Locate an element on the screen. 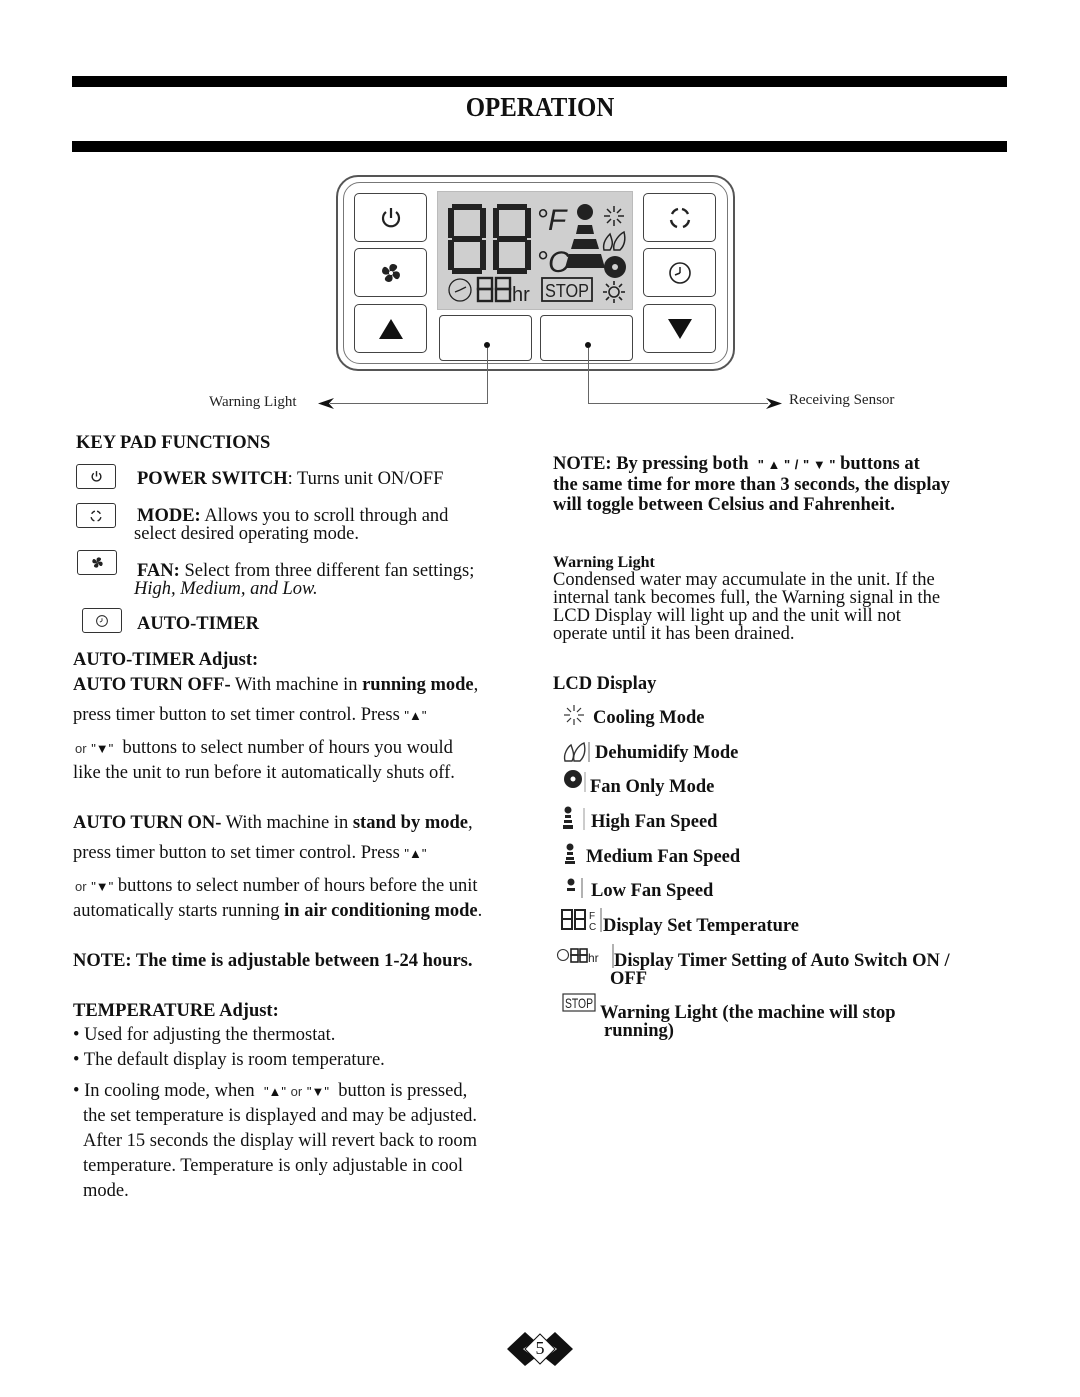 The width and height of the screenshot is (1080, 1397). timer-unit: hr is located at coordinates (521, 295).